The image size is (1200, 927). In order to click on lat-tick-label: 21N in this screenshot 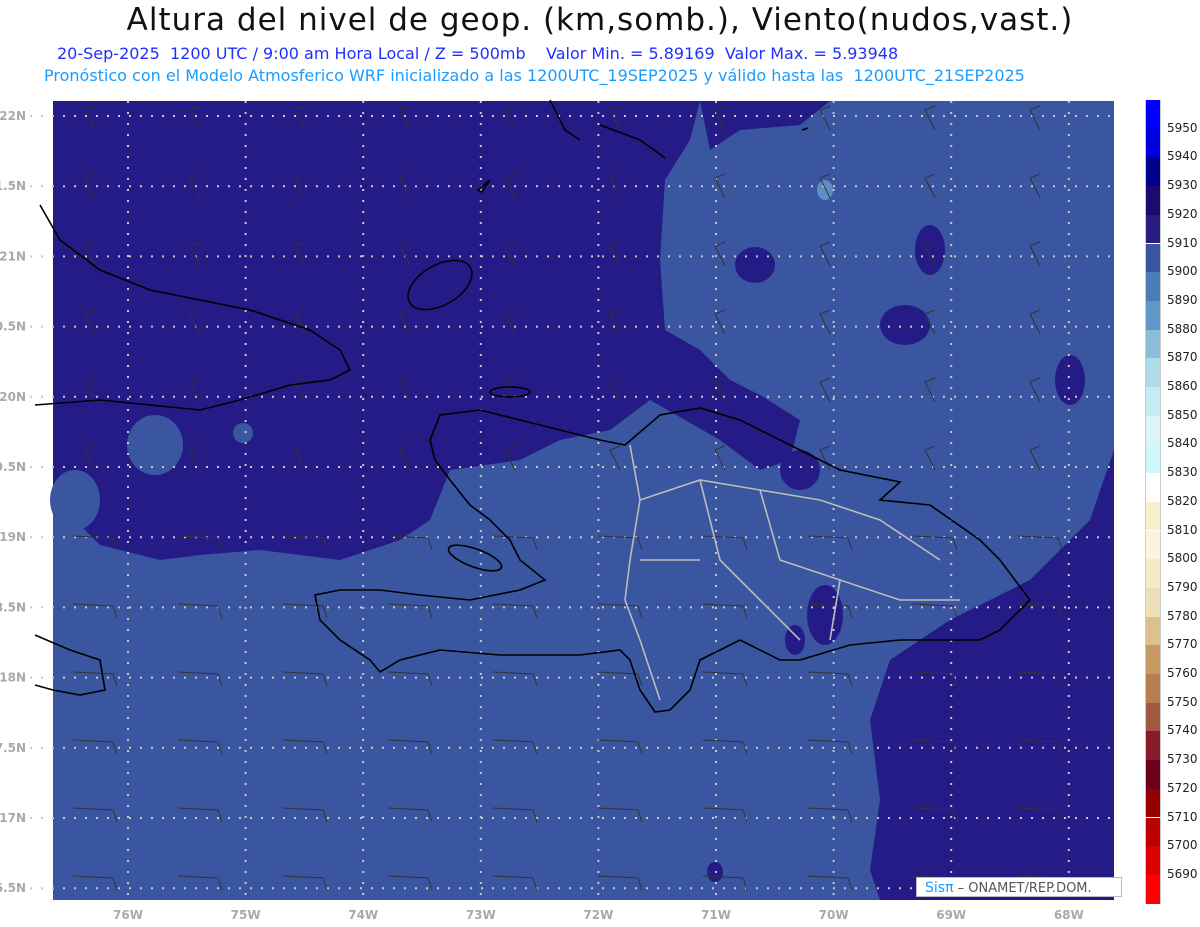, I will do `click(13, 256)`.